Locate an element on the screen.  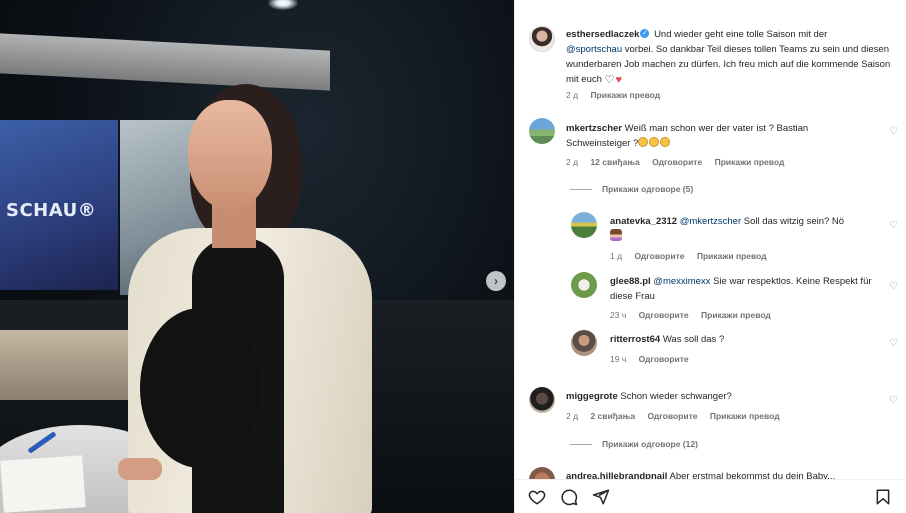
heart-icon is located at coordinates (537, 497).